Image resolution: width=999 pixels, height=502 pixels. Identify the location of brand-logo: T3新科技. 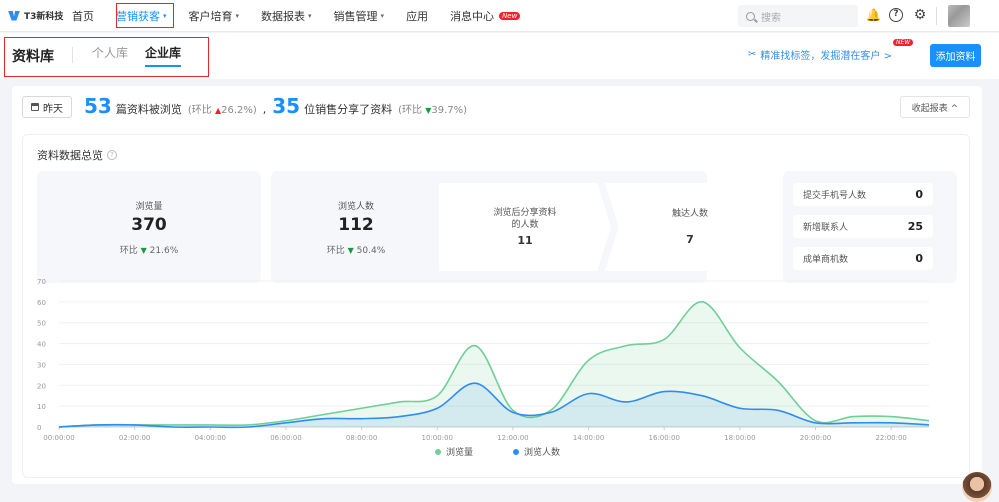
(35, 15).